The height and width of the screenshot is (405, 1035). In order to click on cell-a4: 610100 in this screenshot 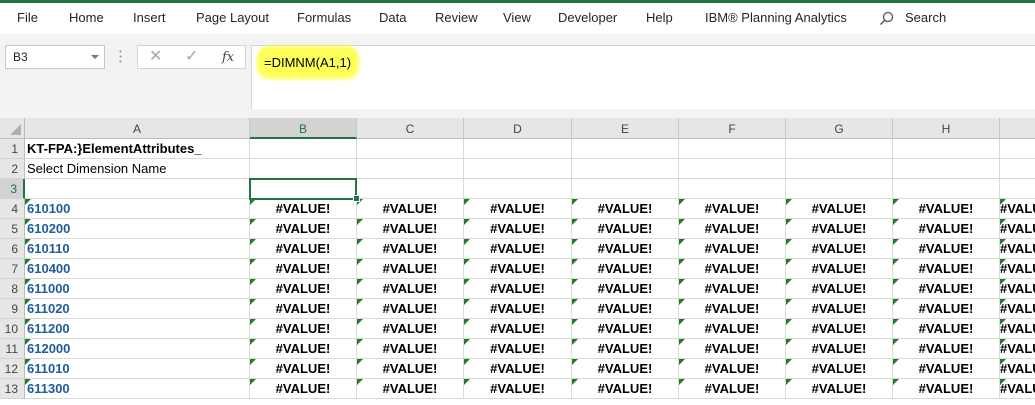, I will do `click(137, 209)`.